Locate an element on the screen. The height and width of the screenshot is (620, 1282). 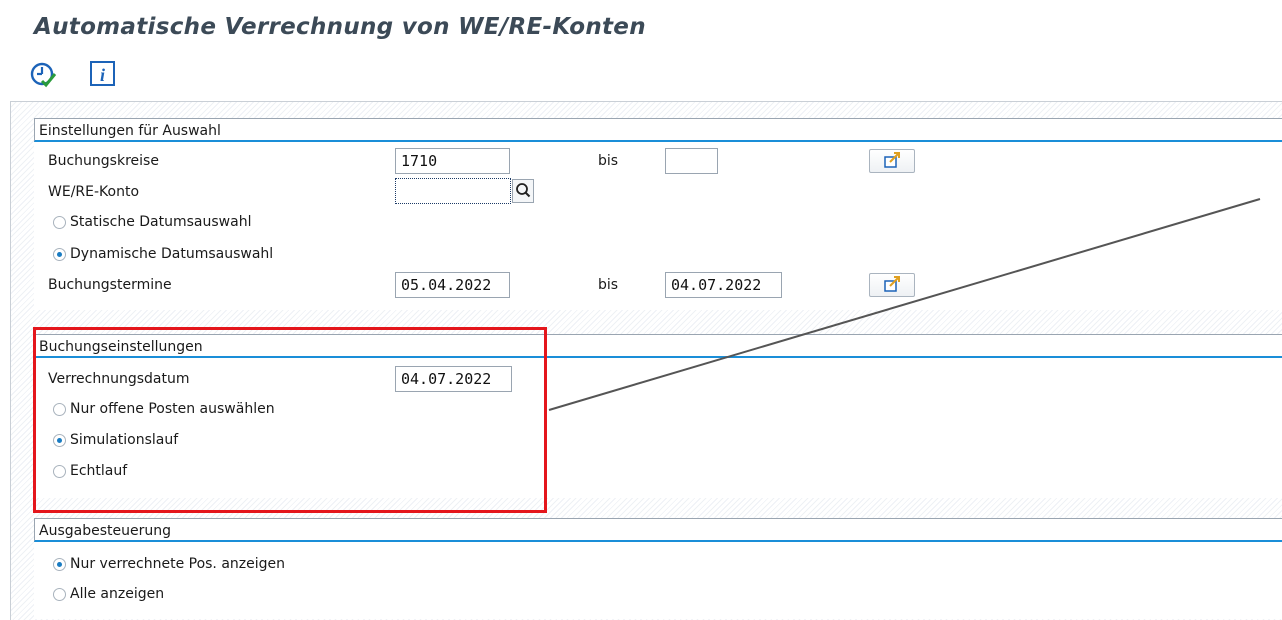
selection-group-header: Einstellungen für Auswahl is located at coordinates (658, 130).